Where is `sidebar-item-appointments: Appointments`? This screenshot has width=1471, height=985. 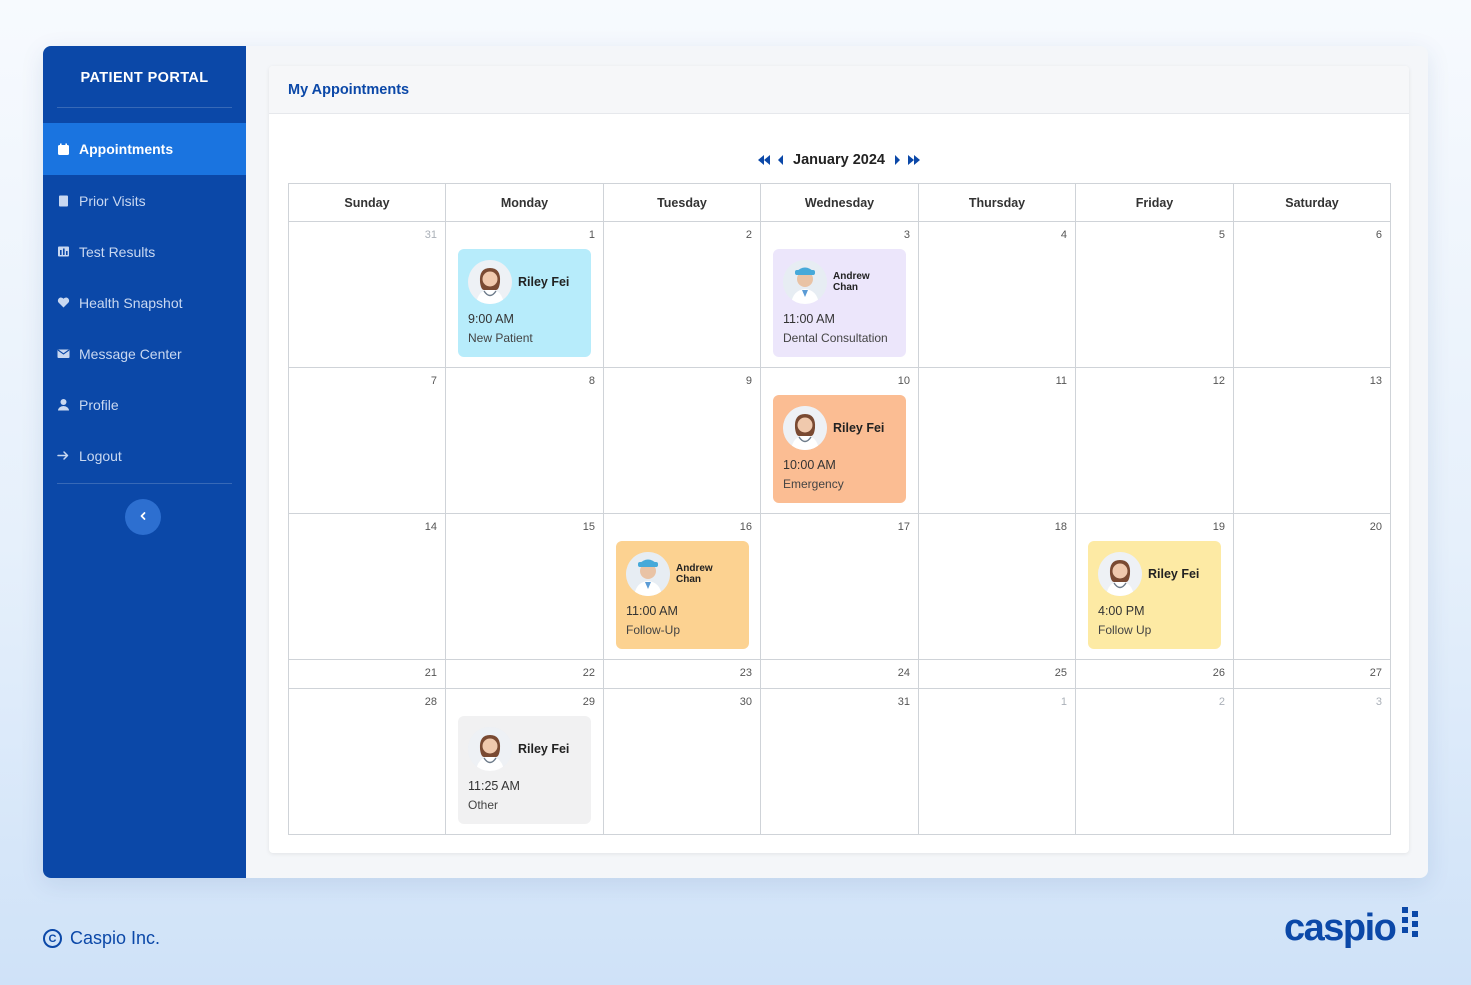 sidebar-item-appointments: Appointments is located at coordinates (144, 149).